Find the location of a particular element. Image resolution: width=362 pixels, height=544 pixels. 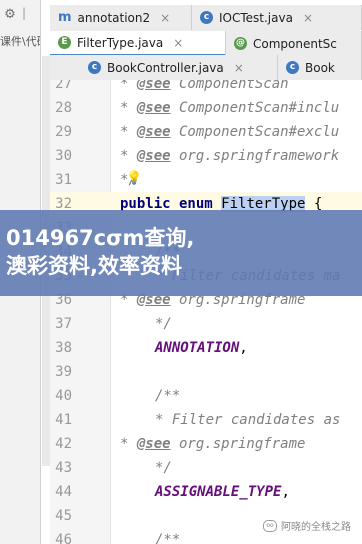

code-line: 27 * @see ComponentScan is located at coordinates (206, 88).